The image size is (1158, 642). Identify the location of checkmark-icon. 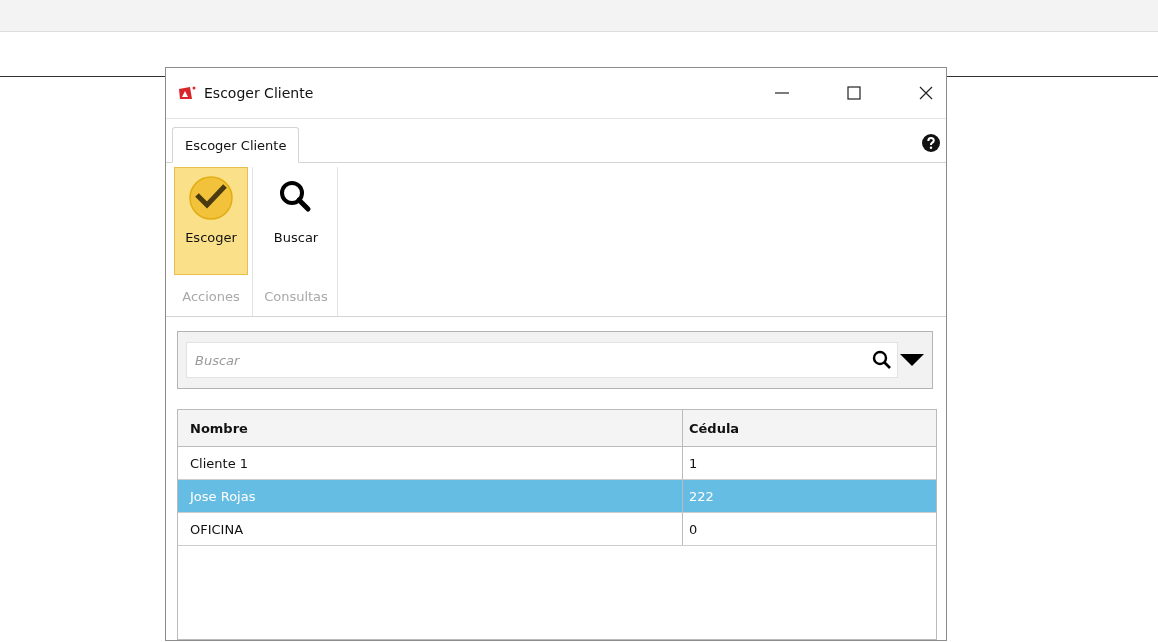
(211, 198).